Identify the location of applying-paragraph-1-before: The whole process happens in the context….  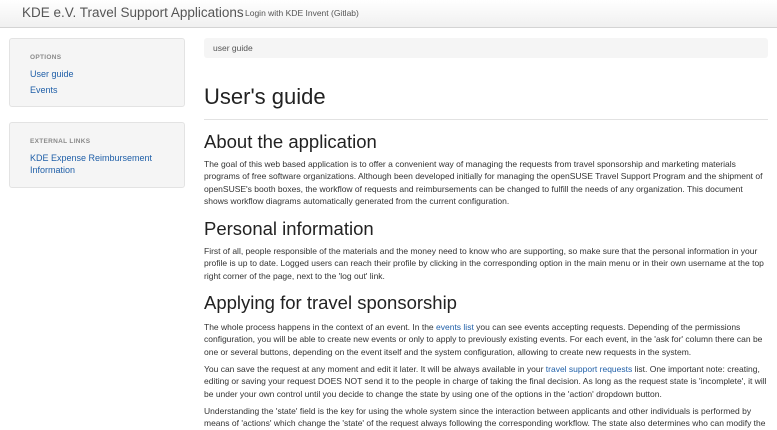
(320, 327).